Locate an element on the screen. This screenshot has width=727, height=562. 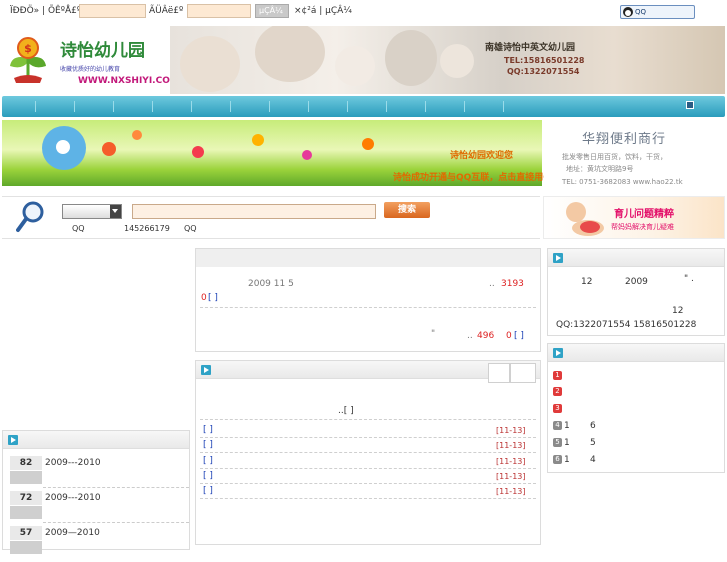
rank-item-b: 5 is located at coordinates (593, 443).